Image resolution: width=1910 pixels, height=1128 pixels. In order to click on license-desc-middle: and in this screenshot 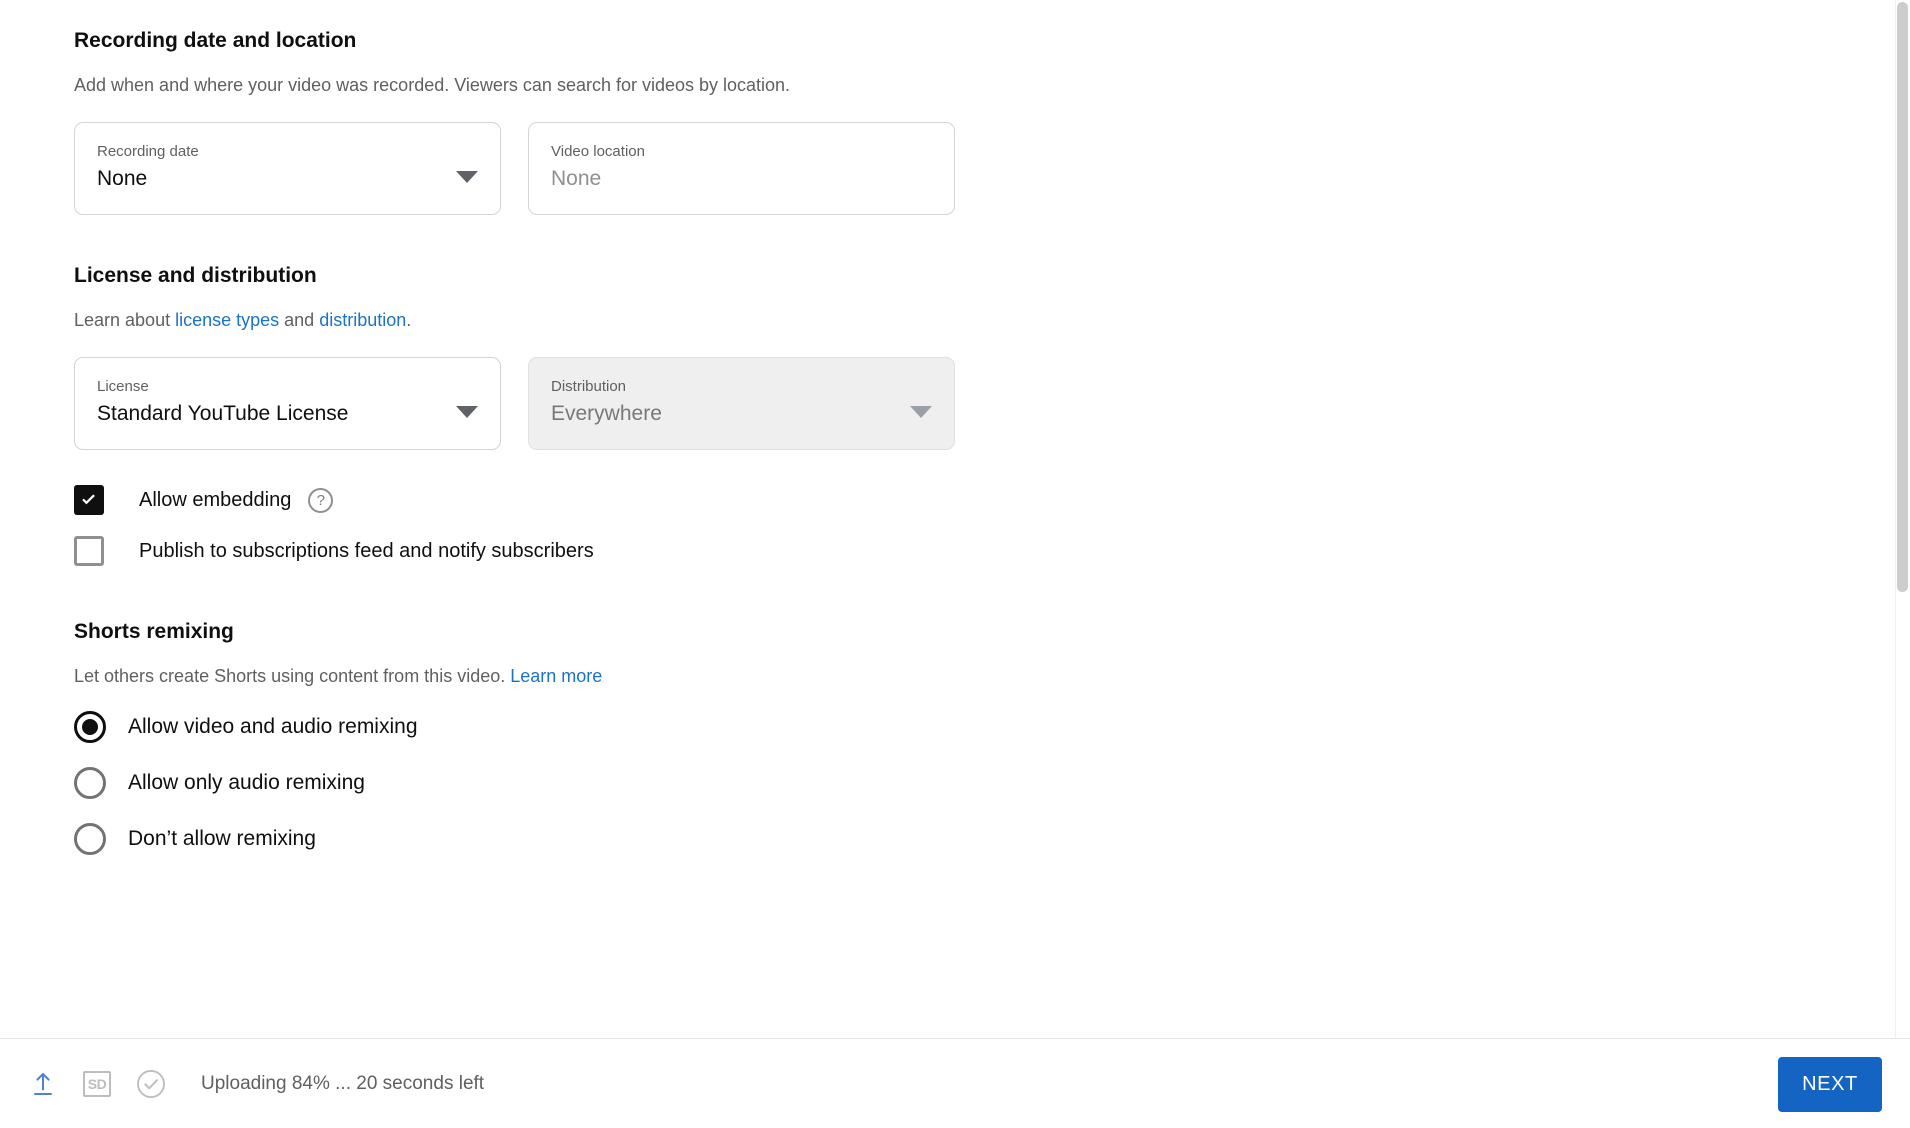, I will do `click(299, 320)`.